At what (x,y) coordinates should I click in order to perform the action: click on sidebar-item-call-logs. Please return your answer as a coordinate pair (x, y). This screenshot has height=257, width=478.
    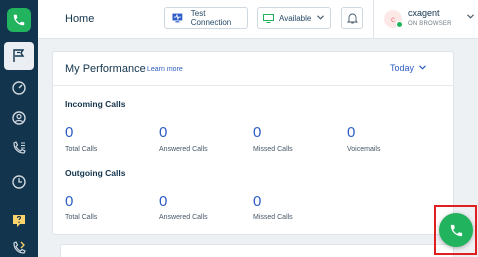
    Looking at the image, I should click on (19, 148).